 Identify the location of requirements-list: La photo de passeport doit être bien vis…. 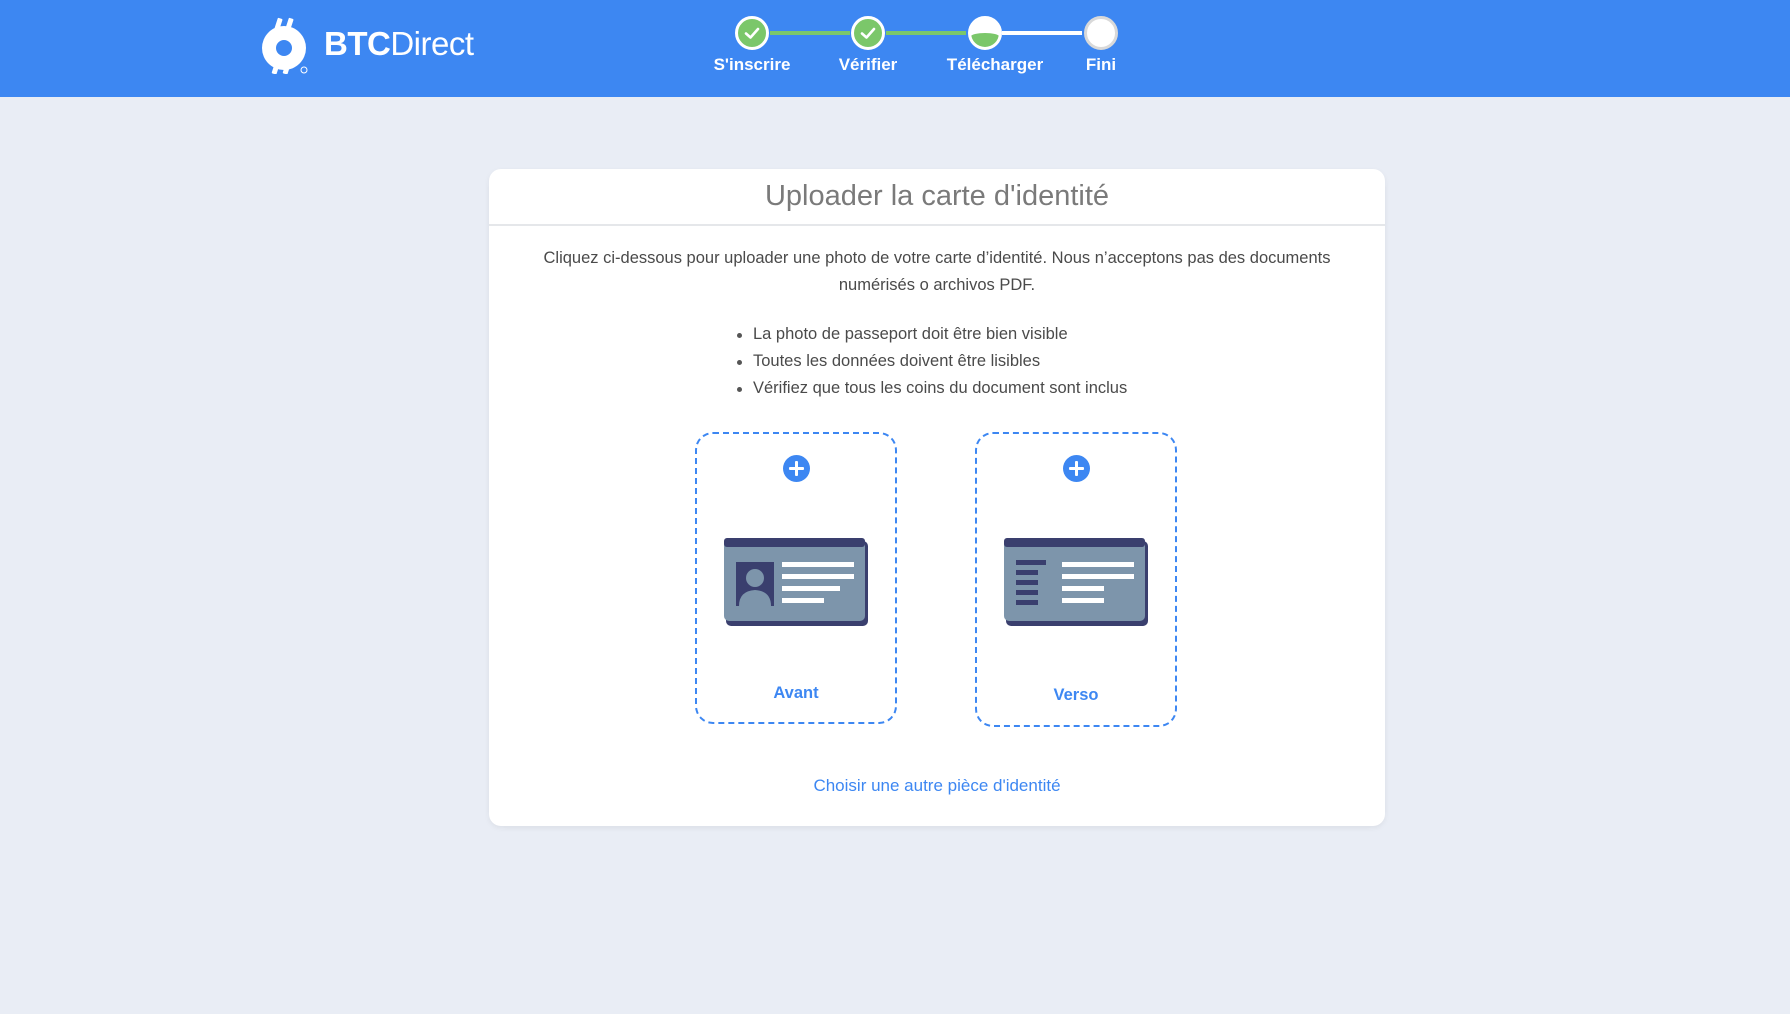
(1060, 361).